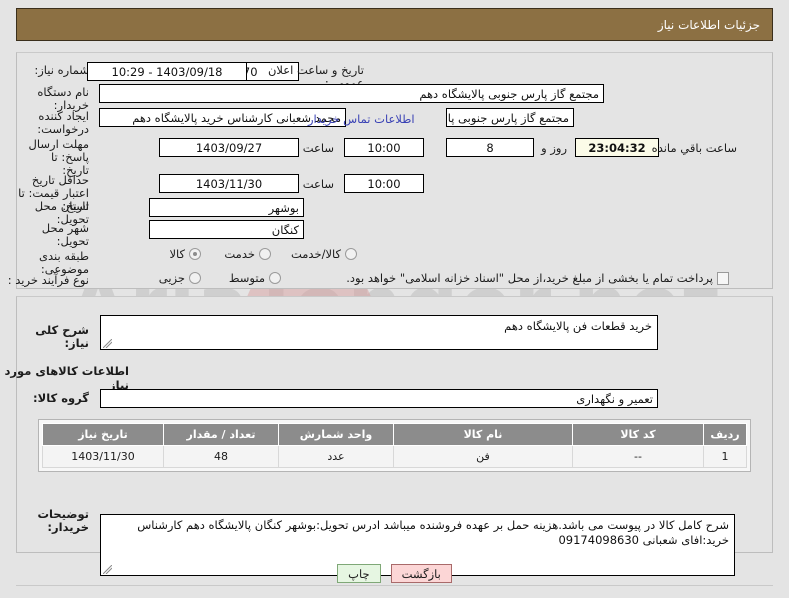 The image size is (789, 598). I want to click on remaining-suffix-label: ساعت باقي مانده, so click(694, 148).